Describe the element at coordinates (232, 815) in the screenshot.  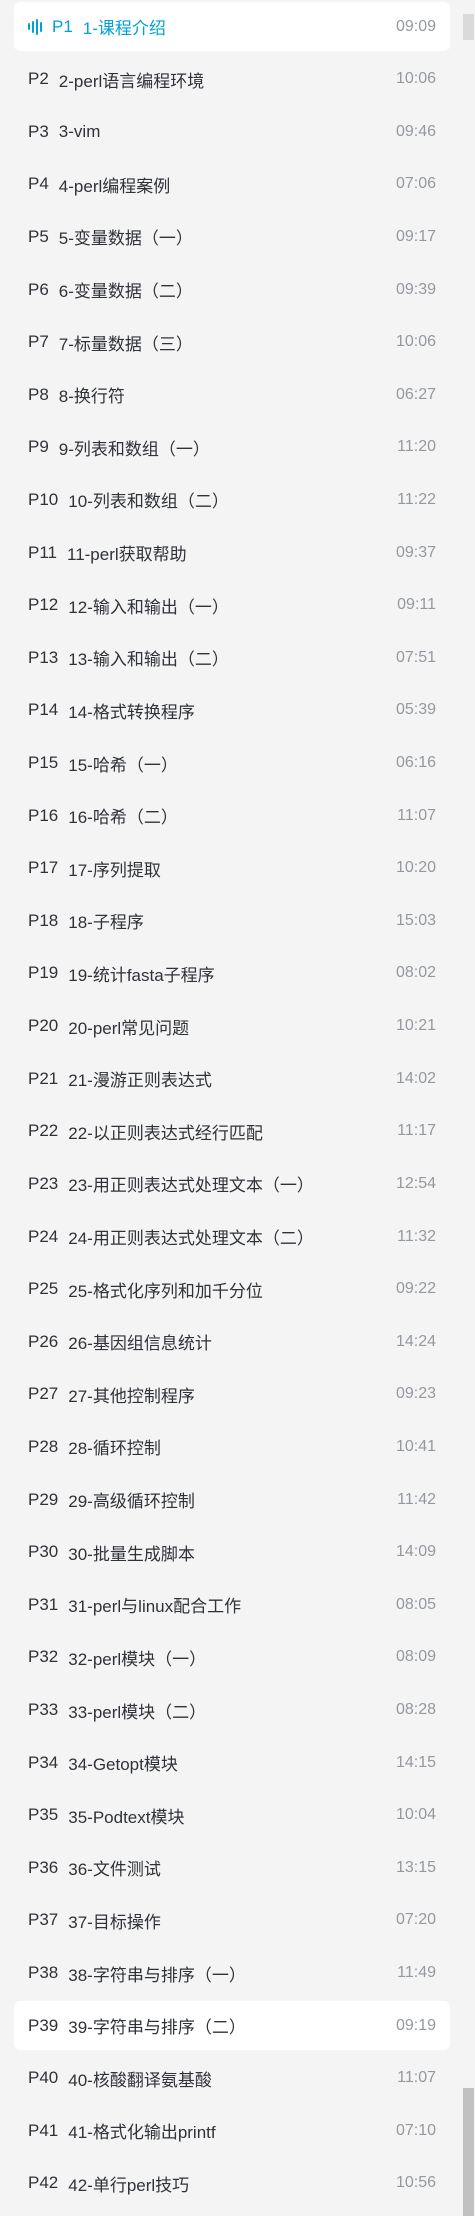
I see `episode-item-p16: P16 16-哈希（二） 11:07` at that location.